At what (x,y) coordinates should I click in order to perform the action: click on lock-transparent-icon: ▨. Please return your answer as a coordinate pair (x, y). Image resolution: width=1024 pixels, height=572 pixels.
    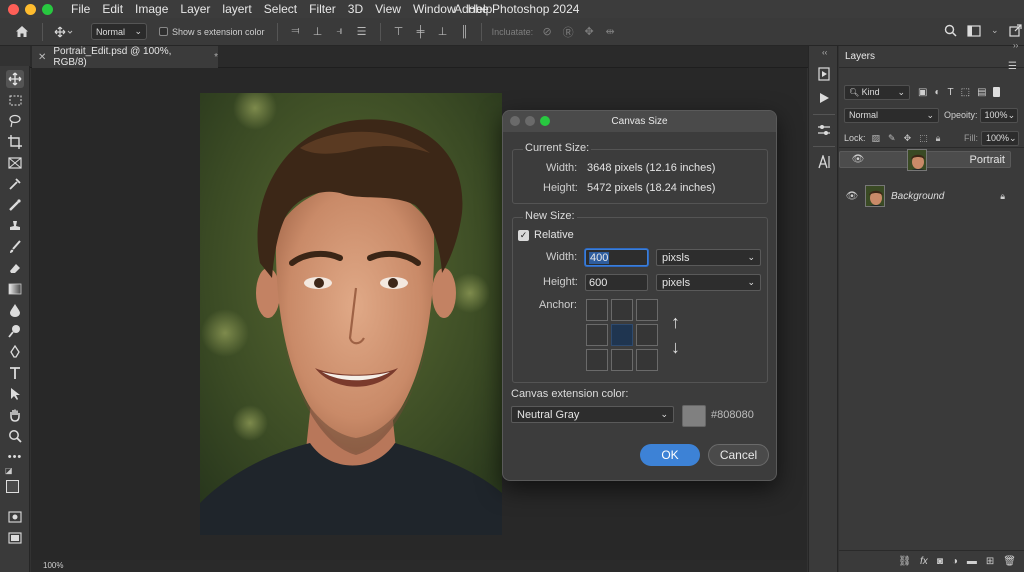
    Looking at the image, I should click on (876, 138).